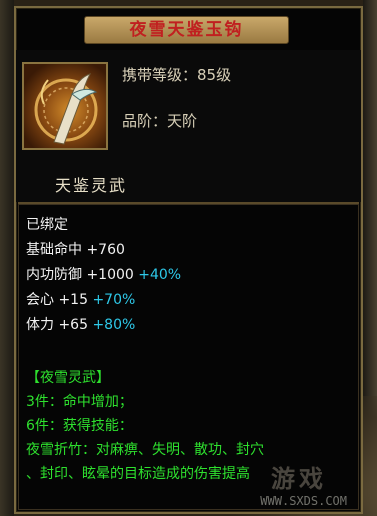  Describe the element at coordinates (47, 225) in the screenshot. I see `bound-status: 已绑定` at that location.